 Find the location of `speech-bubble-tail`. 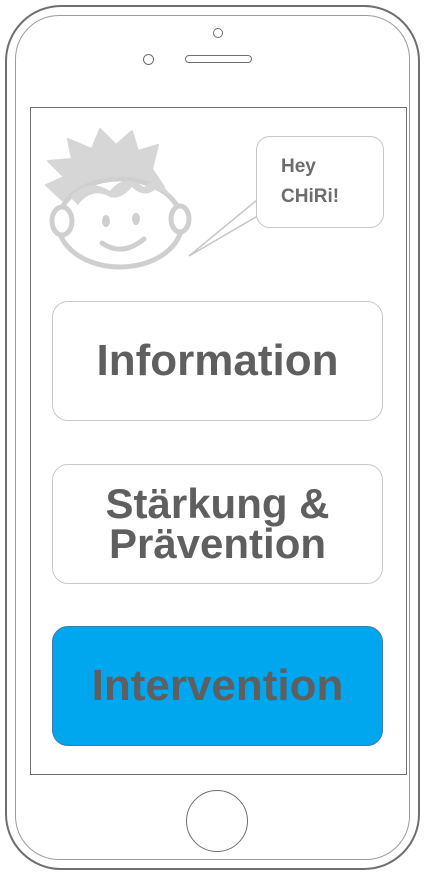

speech-bubble-tail is located at coordinates (225, 227).